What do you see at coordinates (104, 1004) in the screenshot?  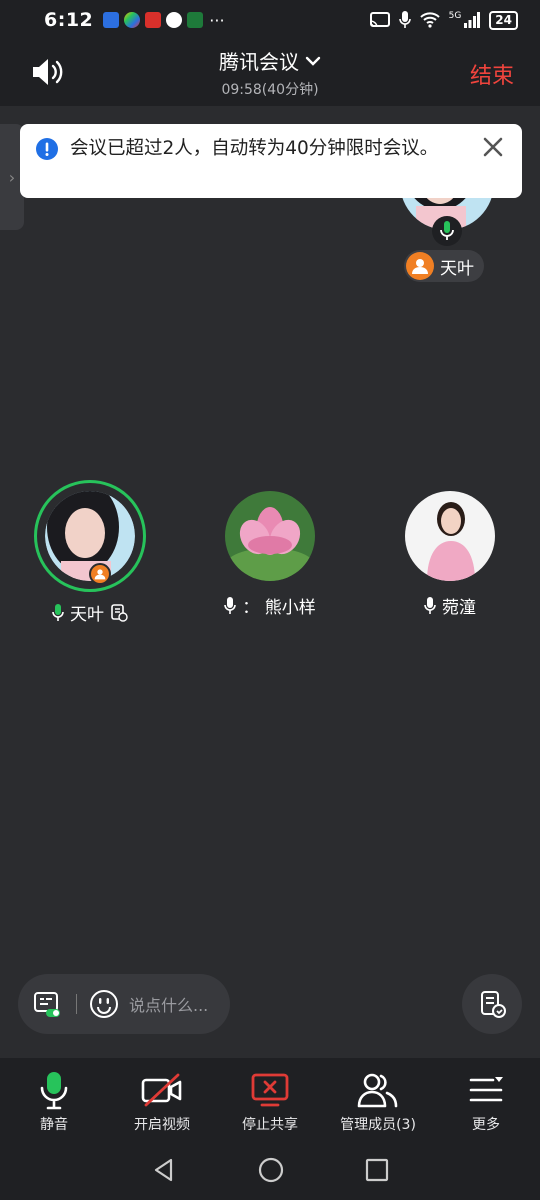 I see `emoji-icon` at bounding box center [104, 1004].